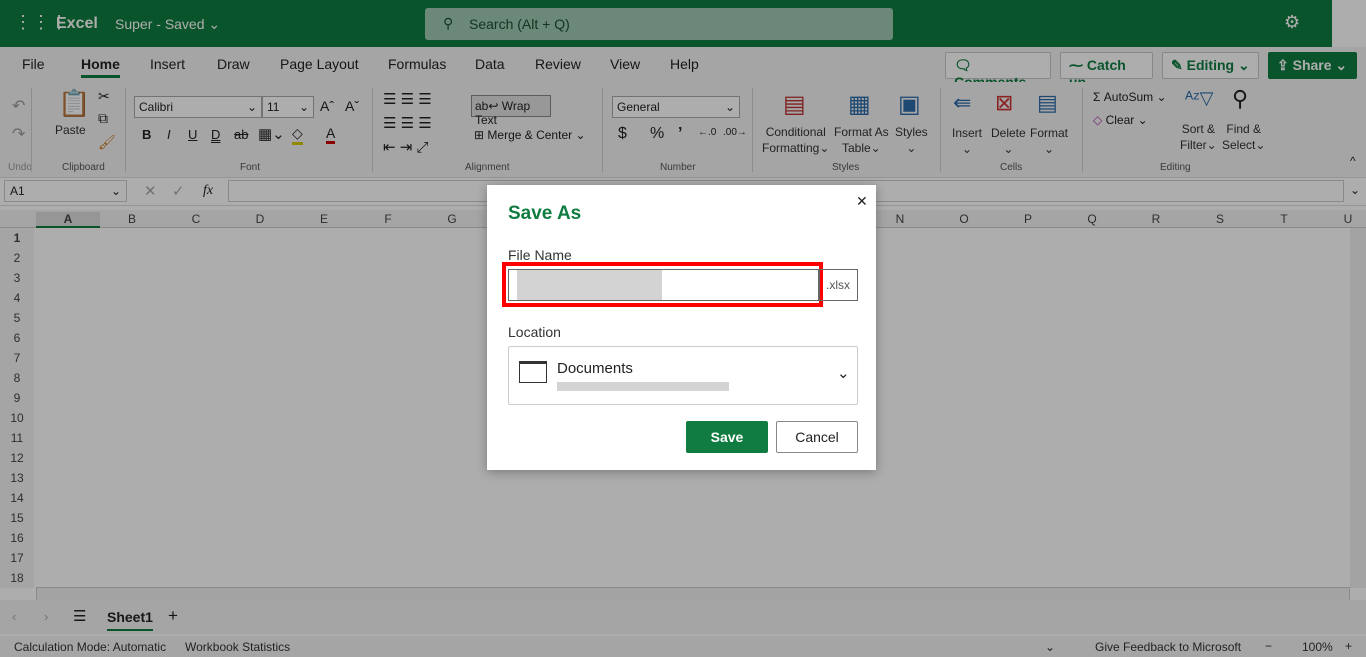 This screenshot has width=1366, height=657. I want to click on chevron-down-icon: ⌄, so click(843, 373).